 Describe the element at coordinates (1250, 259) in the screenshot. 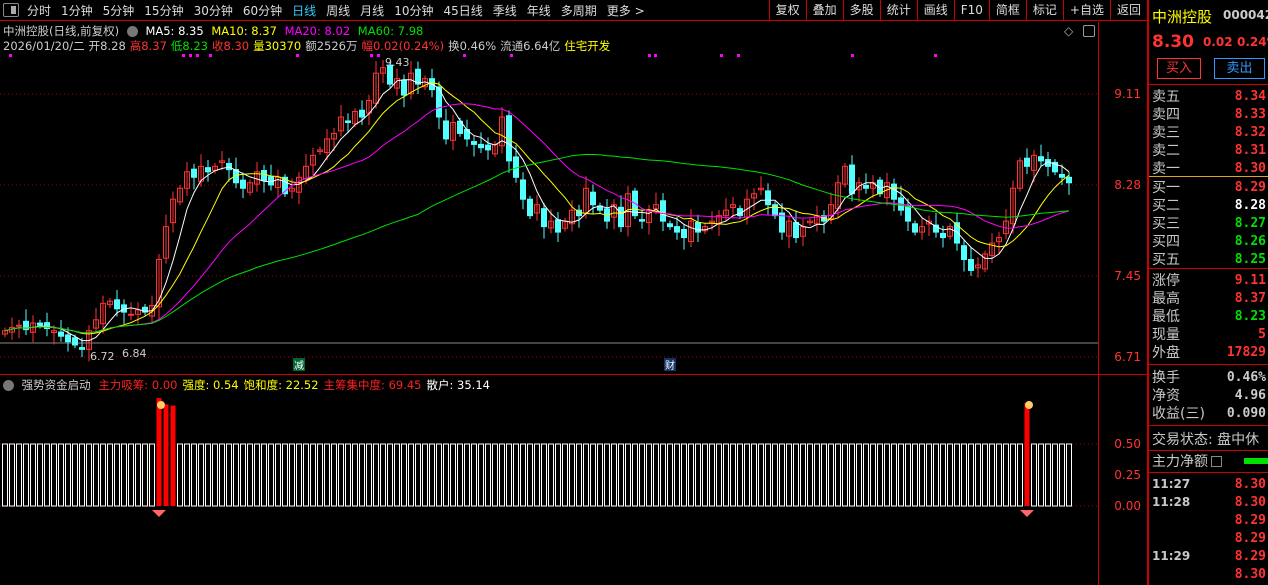

I see `quote-value: 8.25` at that location.